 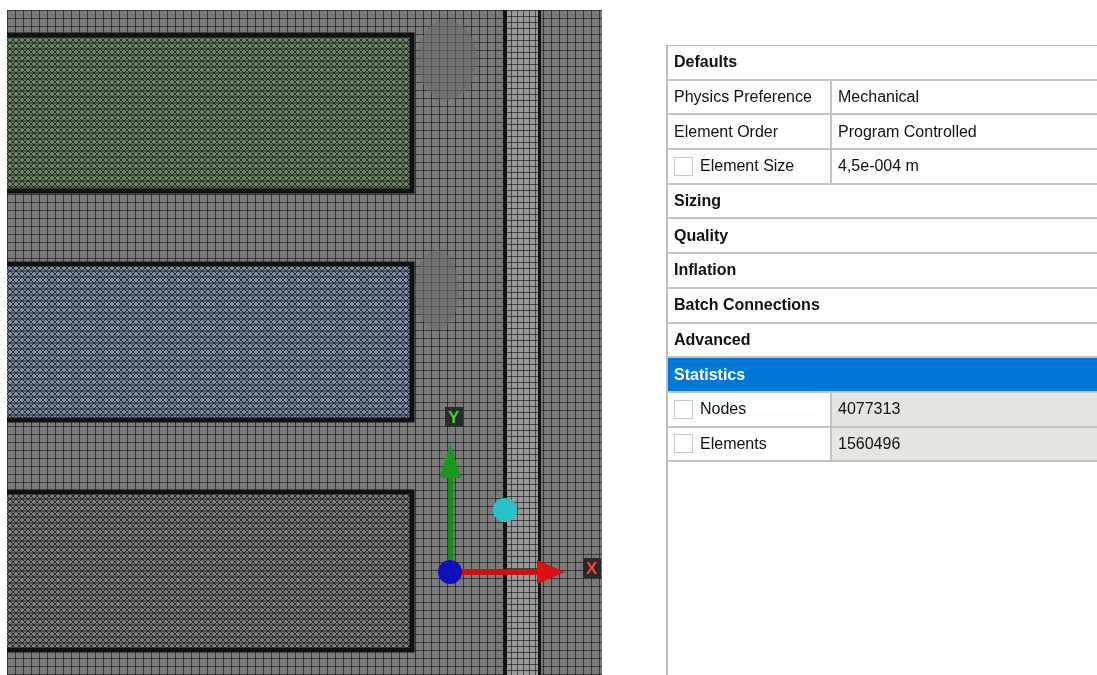 I want to click on property-value: 4,5e-004 m, so click(x=964, y=166).